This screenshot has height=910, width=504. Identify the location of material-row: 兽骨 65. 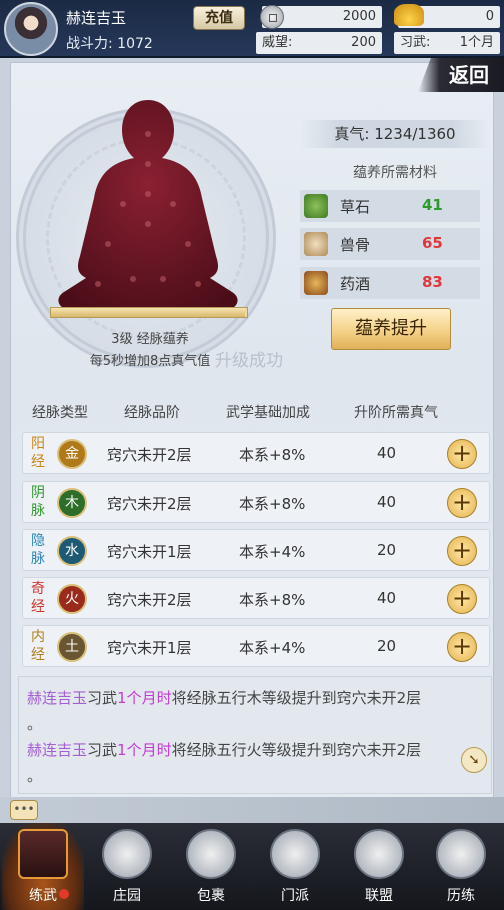
(390, 244).